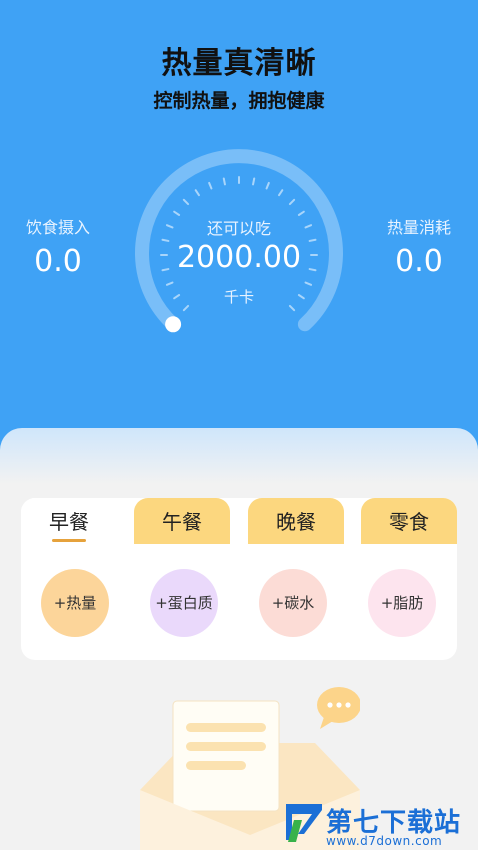  What do you see at coordinates (173, 324) in the screenshot?
I see `gauge-knob` at bounding box center [173, 324].